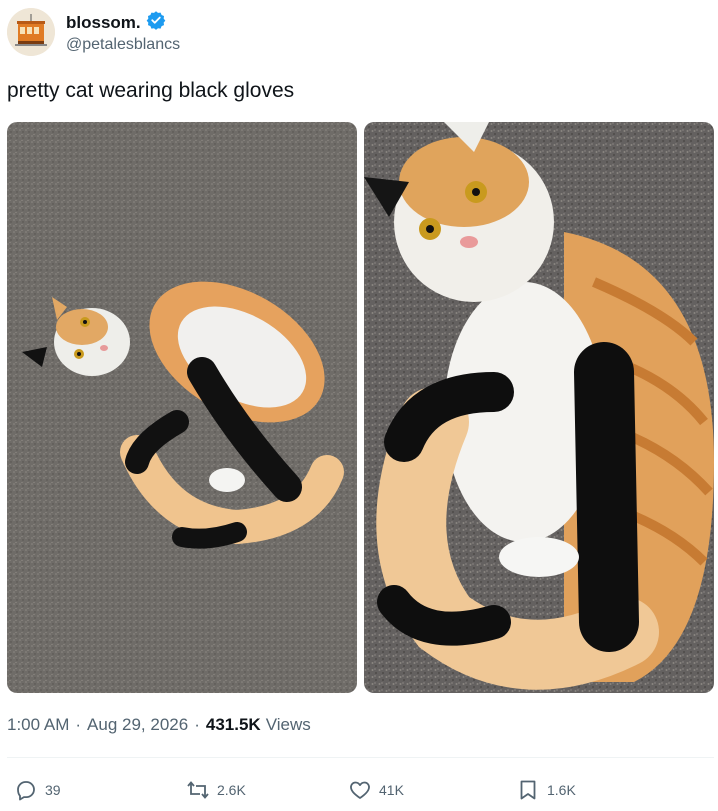 Image resolution: width=718 pixels, height=811 pixels. I want to click on bookmark-button: 1.6K, so click(546, 790).